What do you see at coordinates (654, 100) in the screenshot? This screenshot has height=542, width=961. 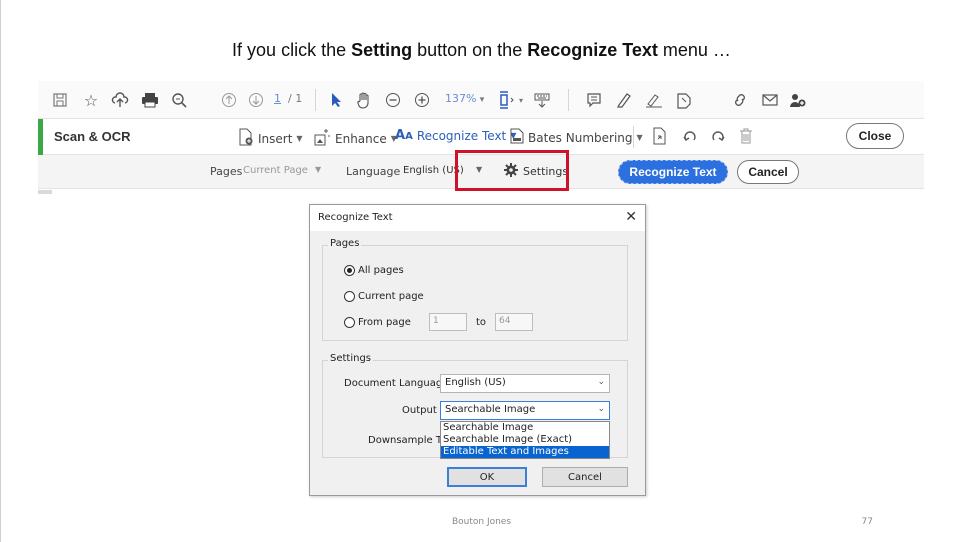 I see `sign-icon` at bounding box center [654, 100].